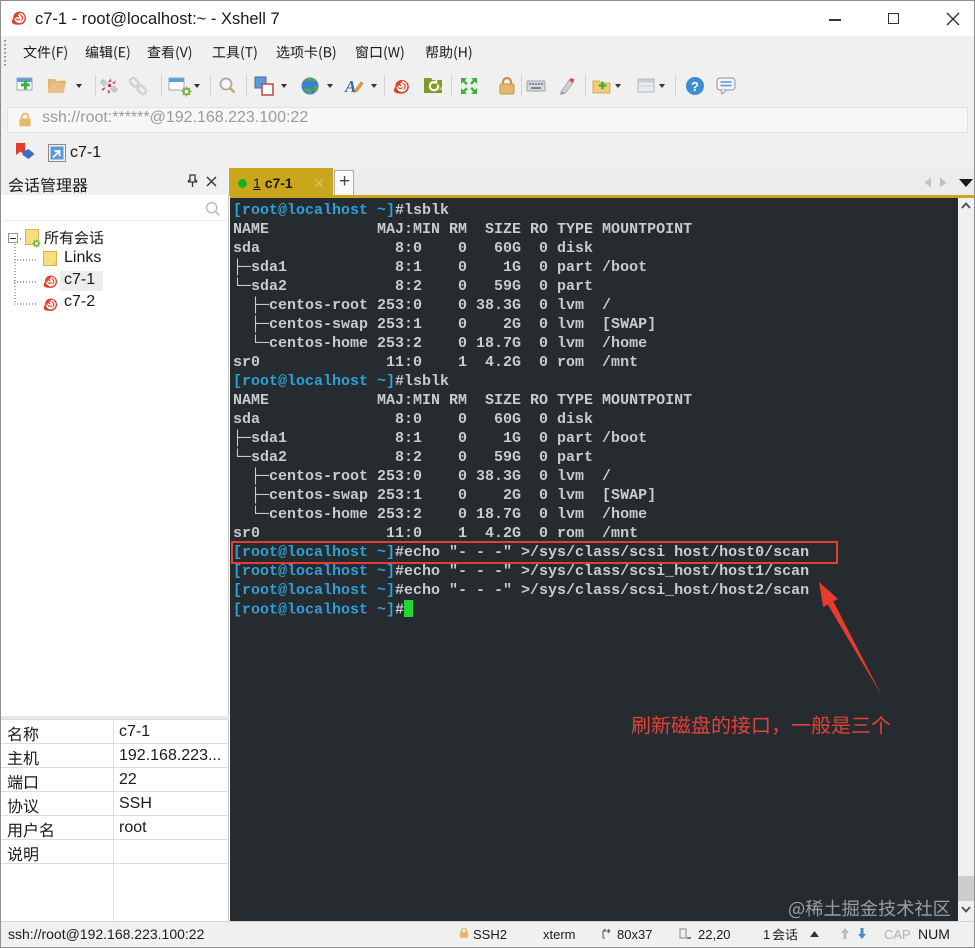 Image resolution: width=975 pixels, height=948 pixels. What do you see at coordinates (350, 86) in the screenshot?
I see `svg-text: A` at bounding box center [350, 86].